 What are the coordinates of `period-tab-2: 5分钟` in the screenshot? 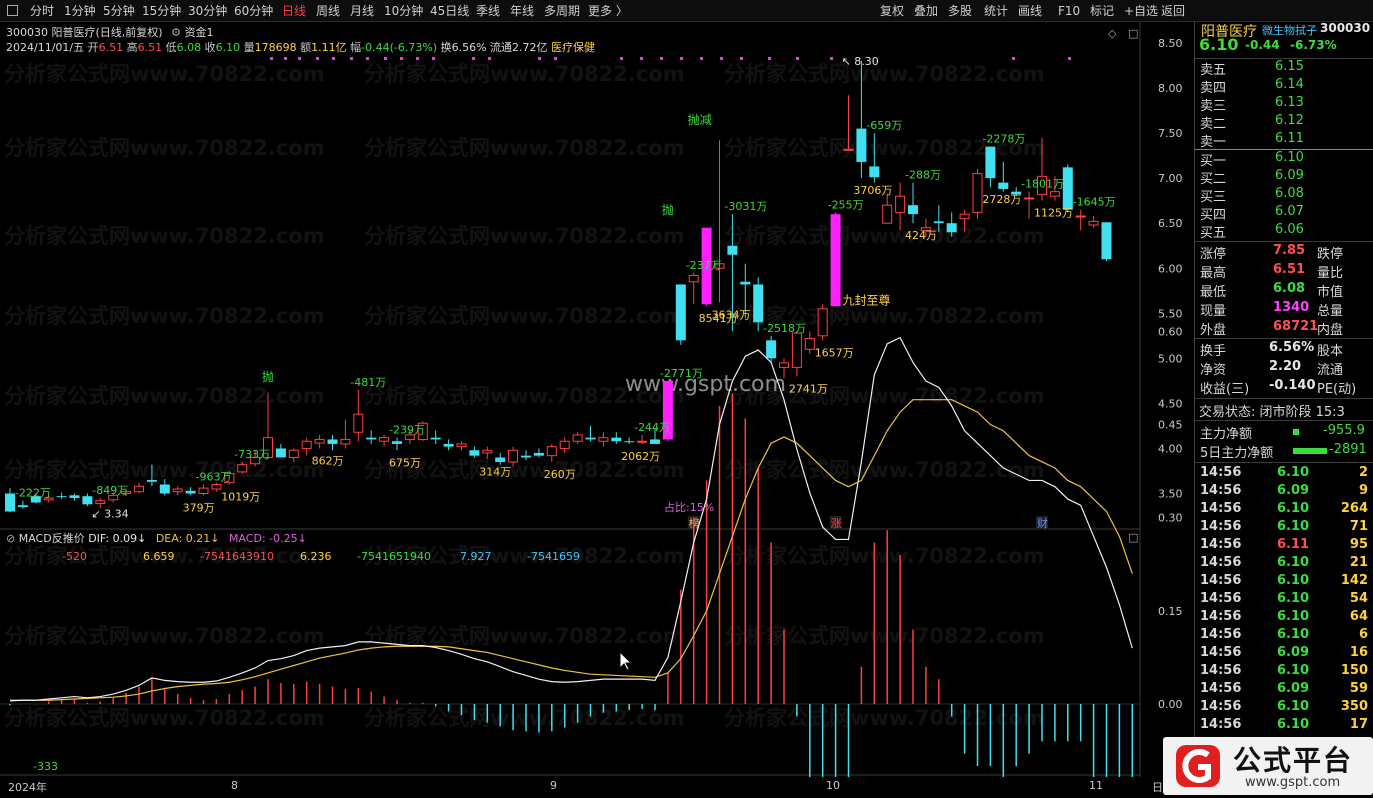 It's located at (119, 11).